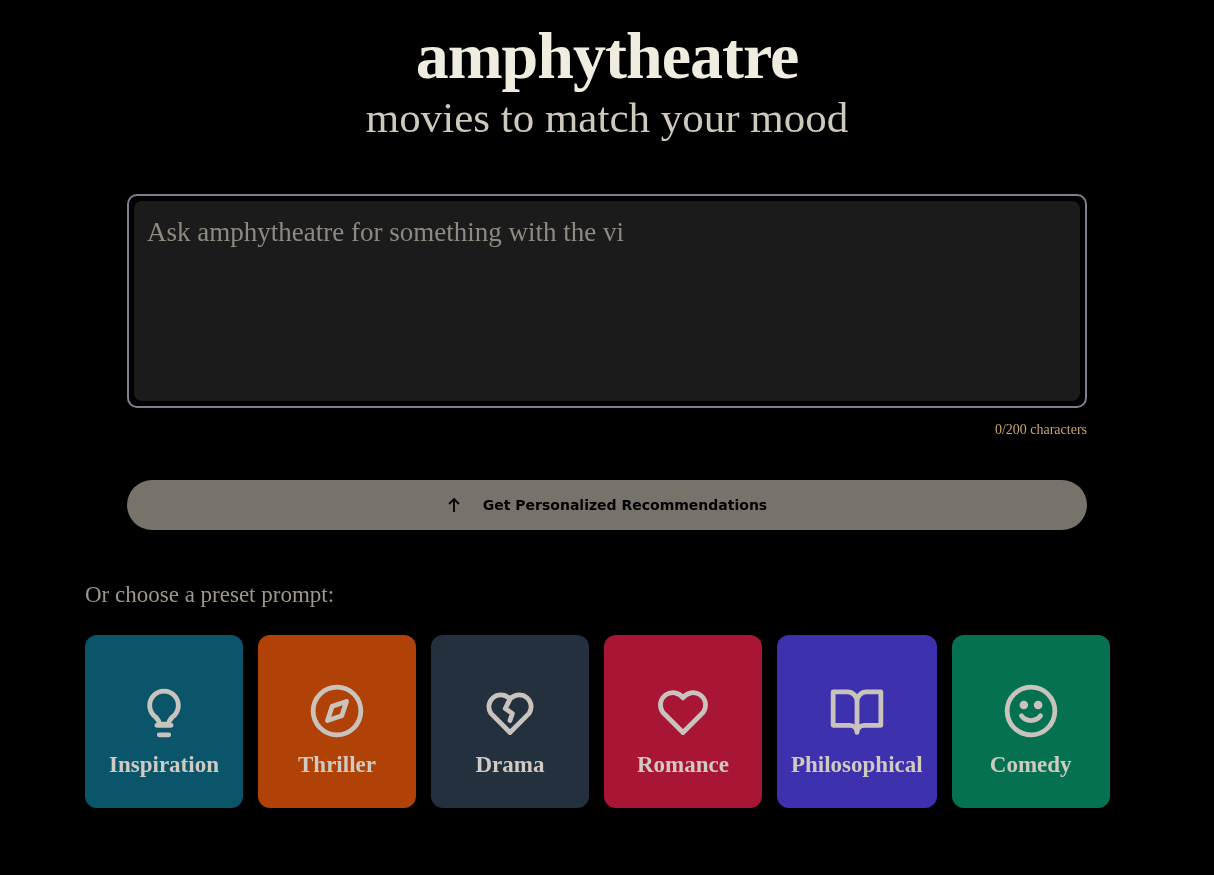  Describe the element at coordinates (337, 721) in the screenshot. I see `preset-card: Thriller` at that location.